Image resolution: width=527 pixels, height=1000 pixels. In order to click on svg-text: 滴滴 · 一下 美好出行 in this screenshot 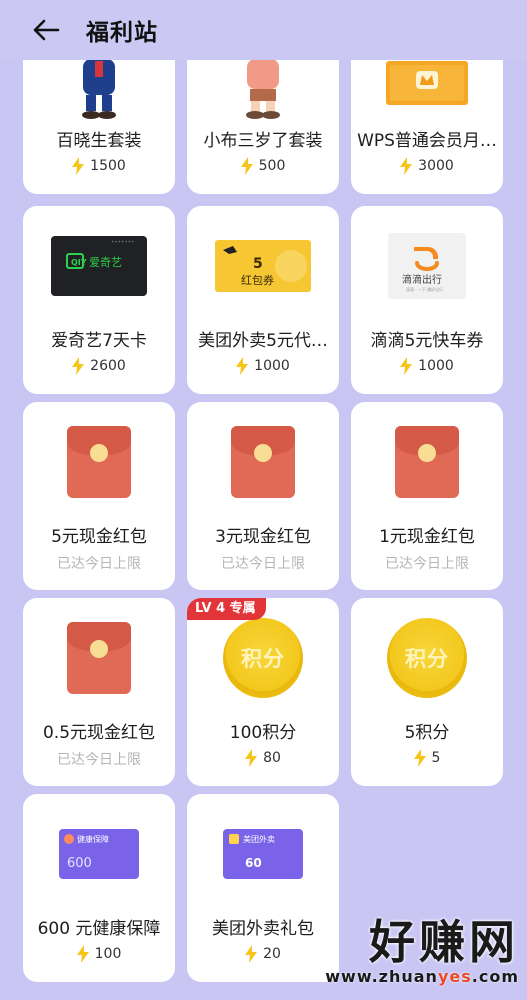, I will do `click(424, 289)`.